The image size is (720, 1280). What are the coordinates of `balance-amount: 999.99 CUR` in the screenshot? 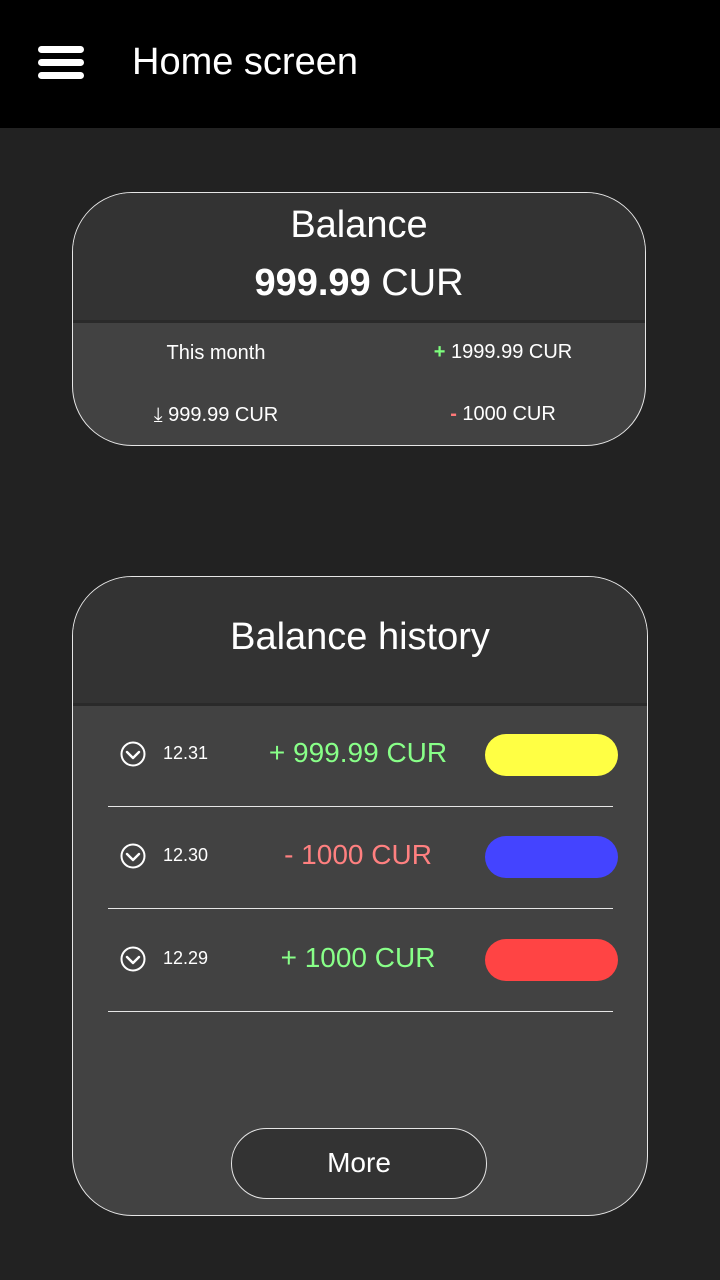 It's located at (359, 283).